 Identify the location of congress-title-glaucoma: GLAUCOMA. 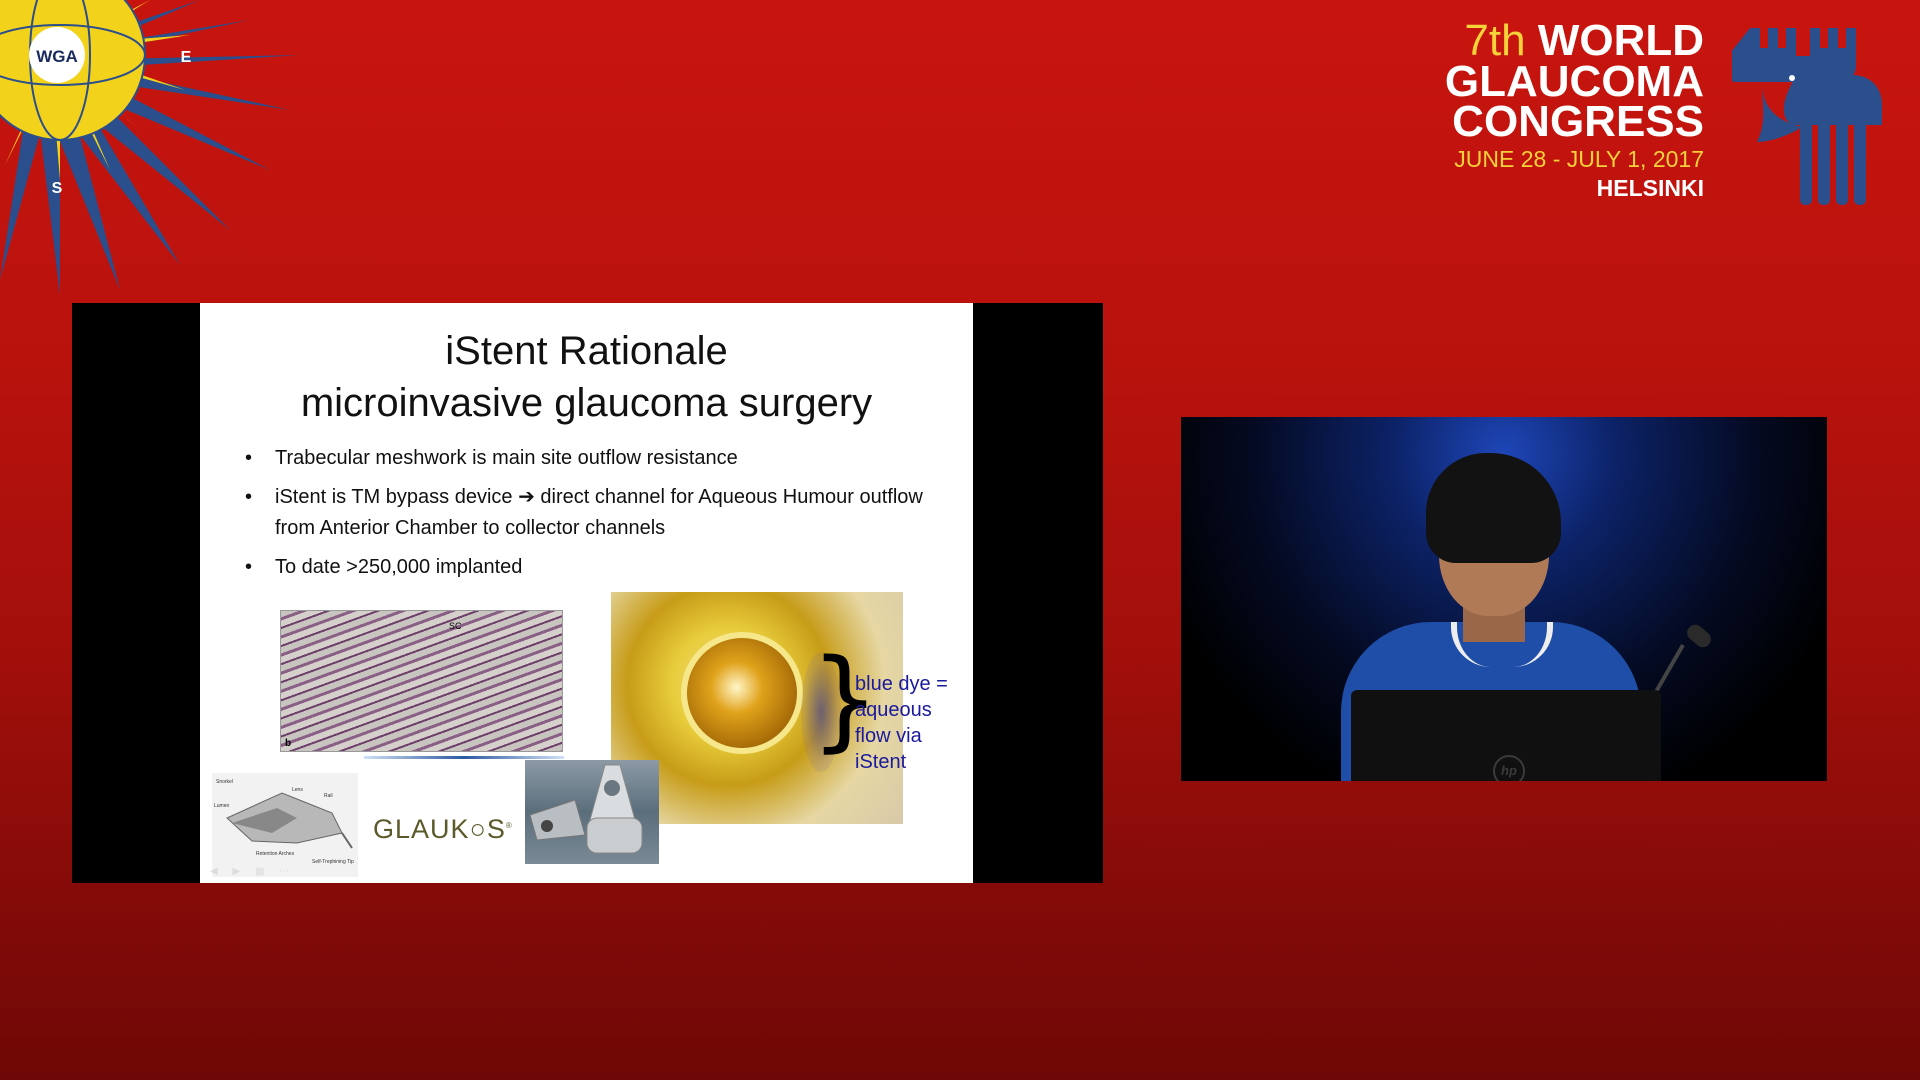
(1574, 81).